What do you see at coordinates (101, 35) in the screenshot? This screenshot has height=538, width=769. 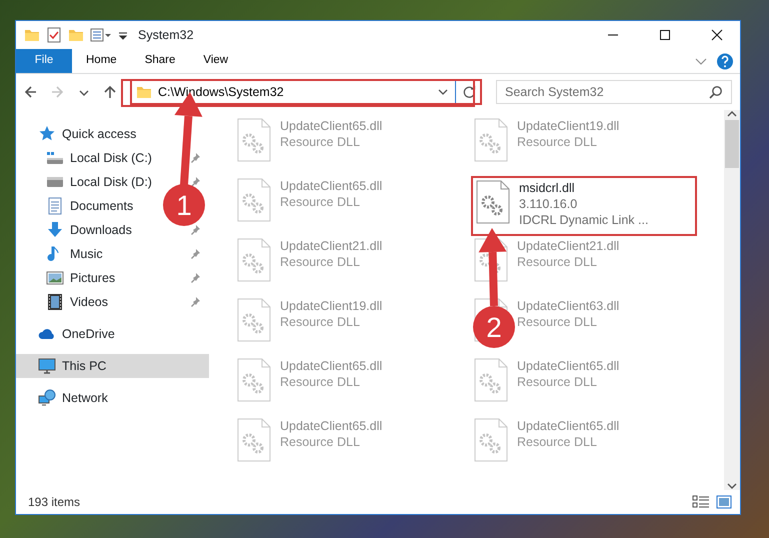 I see `properties-icon` at bounding box center [101, 35].